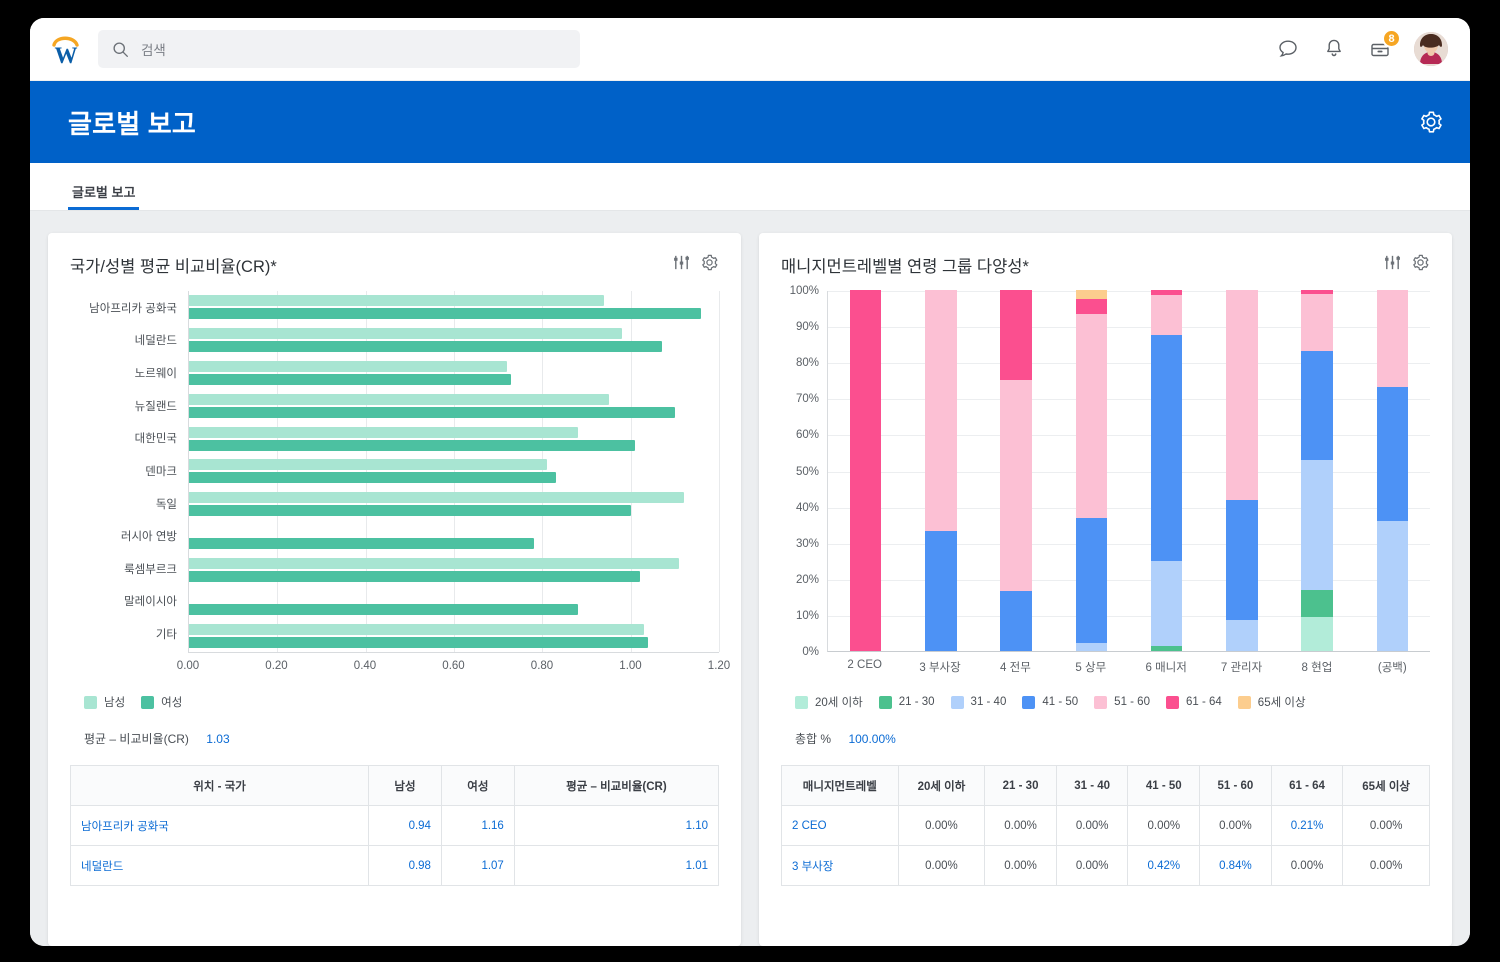 The image size is (1500, 962). I want to click on legend-item: 65세 이상, so click(1271, 702).